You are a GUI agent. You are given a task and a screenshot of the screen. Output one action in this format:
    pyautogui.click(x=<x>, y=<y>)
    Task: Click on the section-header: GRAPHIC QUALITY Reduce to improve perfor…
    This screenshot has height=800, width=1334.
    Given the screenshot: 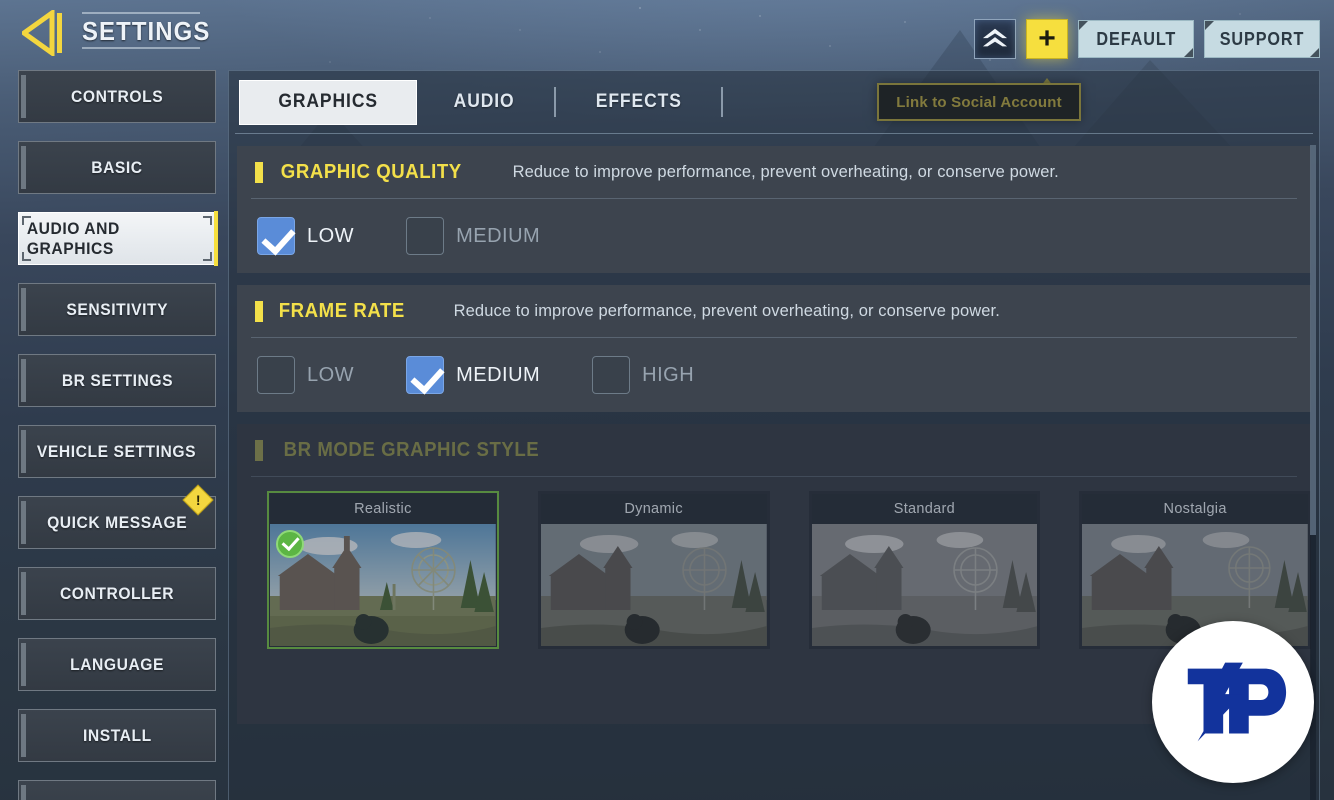 What is the action you would take?
    pyautogui.click(x=774, y=172)
    